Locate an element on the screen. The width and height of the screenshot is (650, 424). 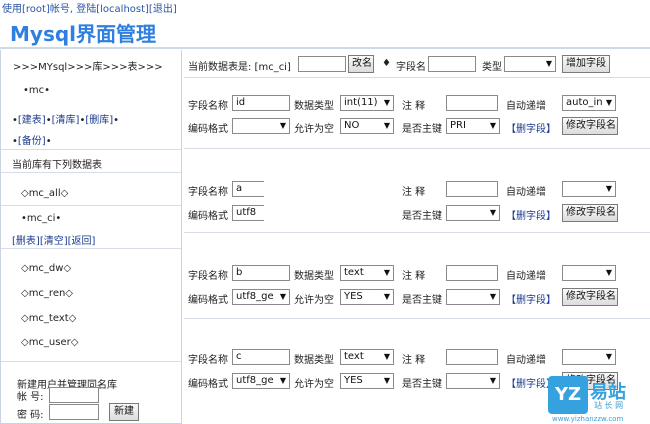
password-input is located at coordinates (74, 412).